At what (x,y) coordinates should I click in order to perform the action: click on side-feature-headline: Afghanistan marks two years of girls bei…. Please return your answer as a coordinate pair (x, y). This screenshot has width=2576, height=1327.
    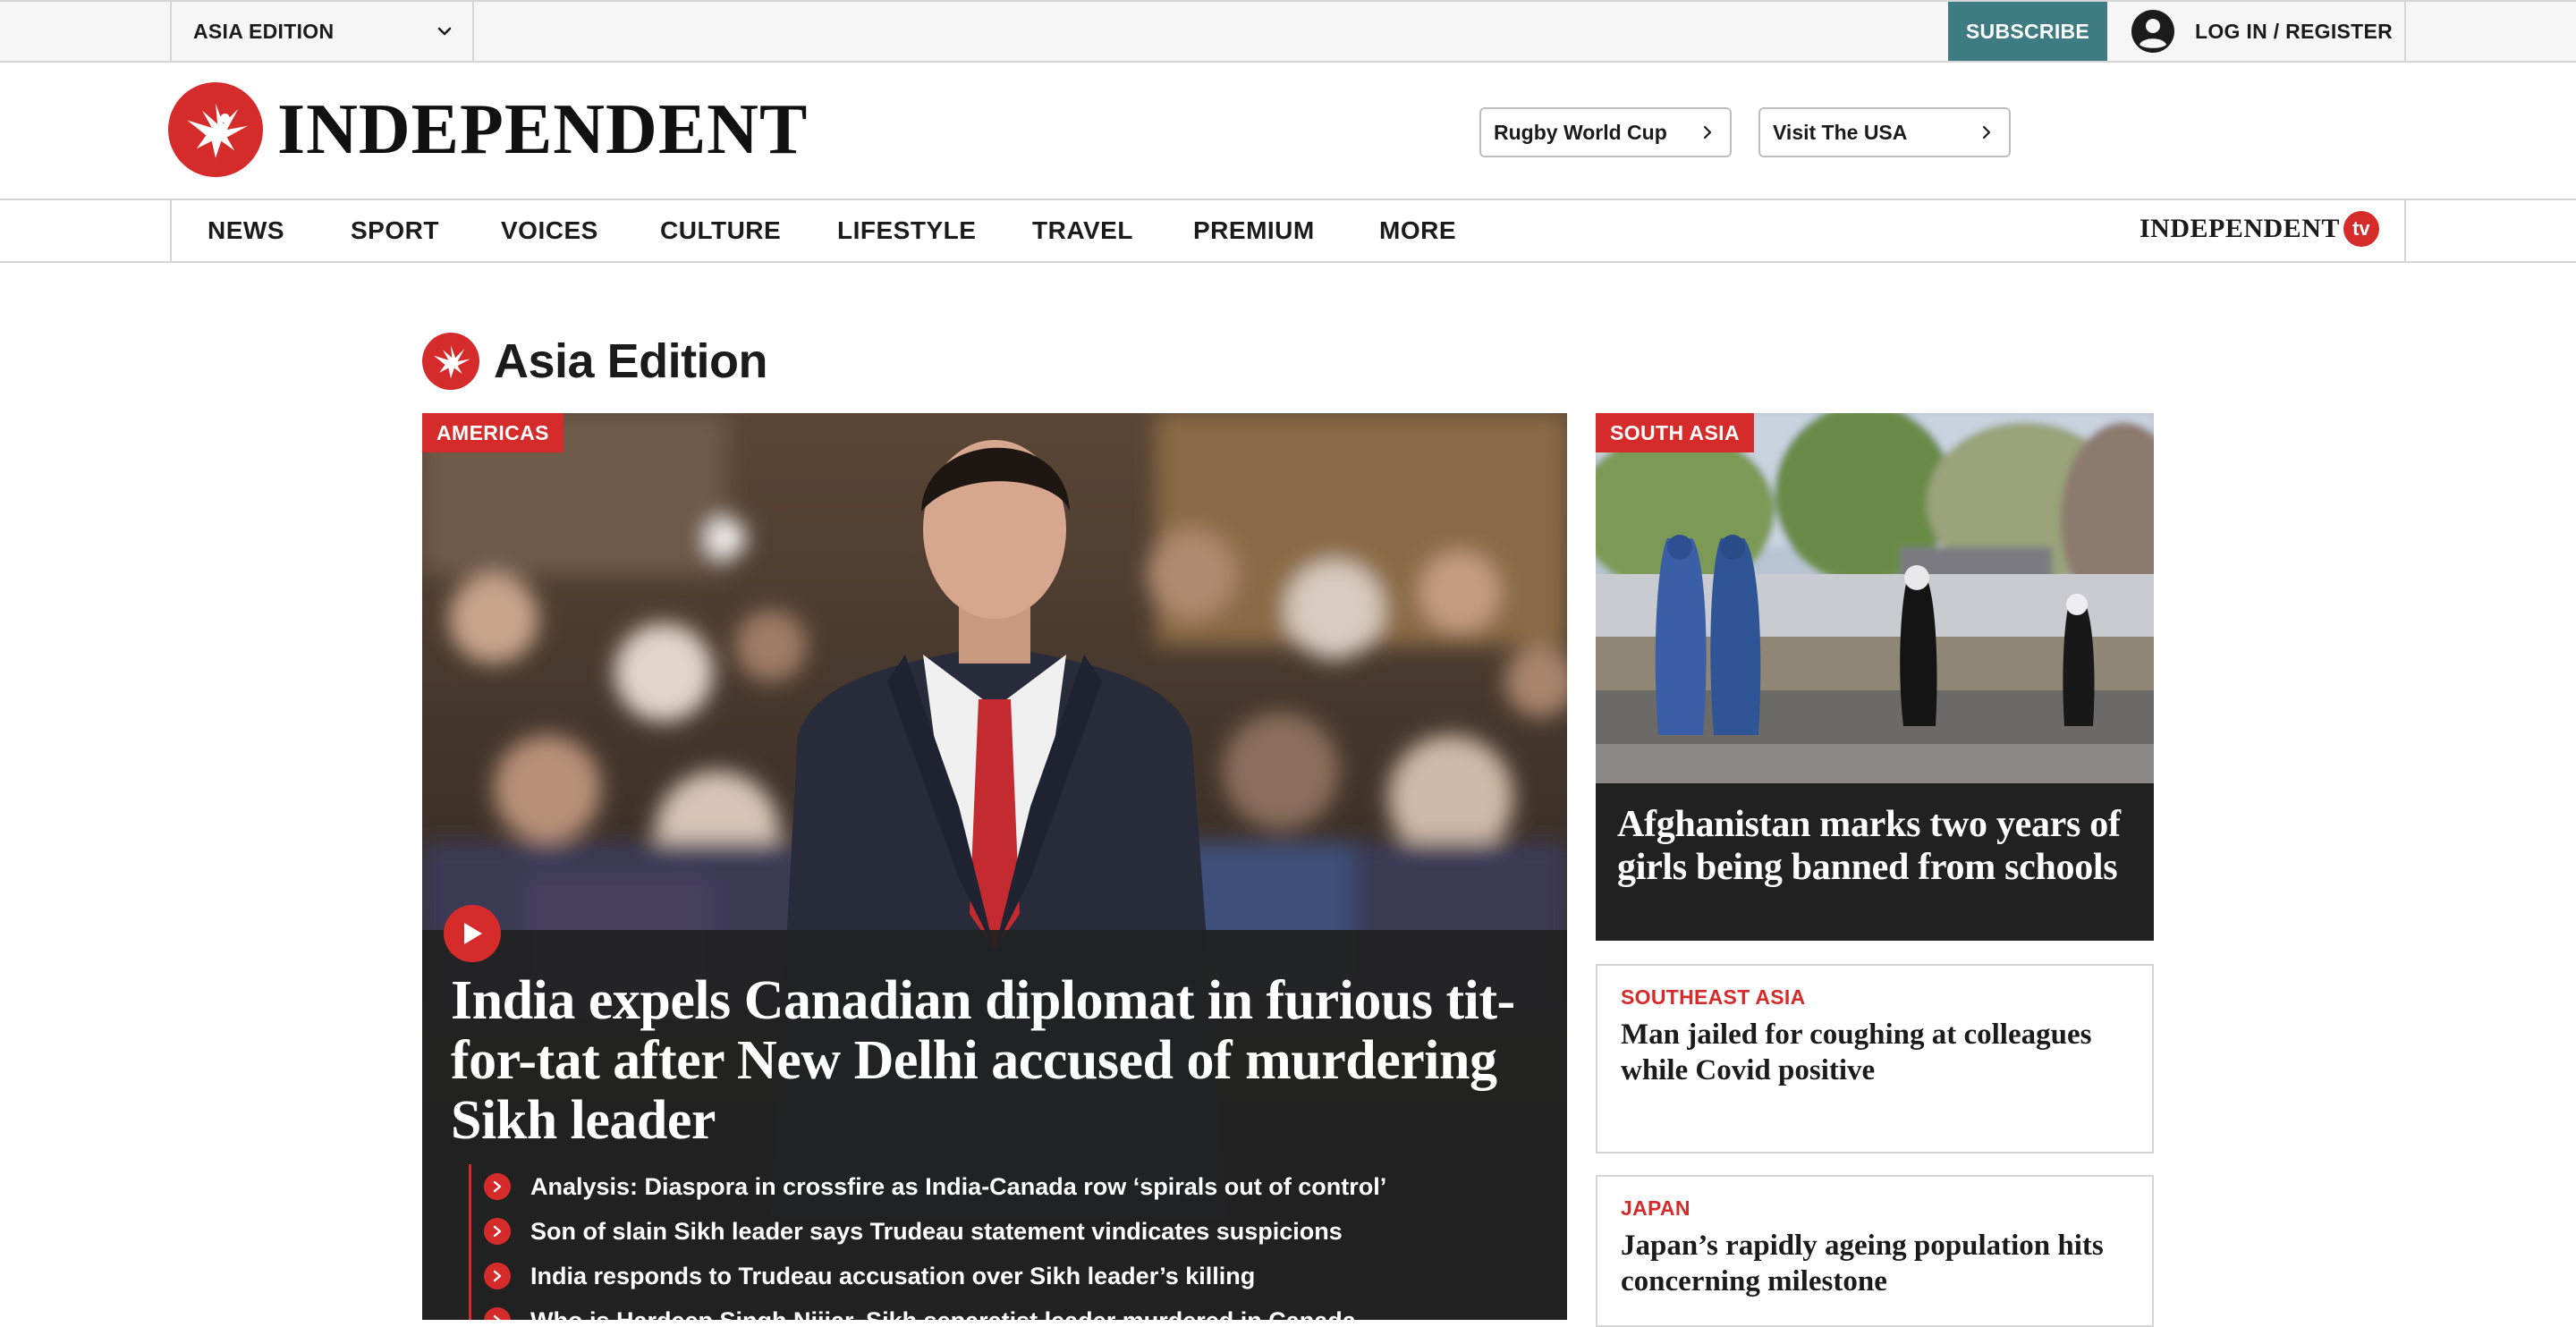
    Looking at the image, I should click on (1876, 846).